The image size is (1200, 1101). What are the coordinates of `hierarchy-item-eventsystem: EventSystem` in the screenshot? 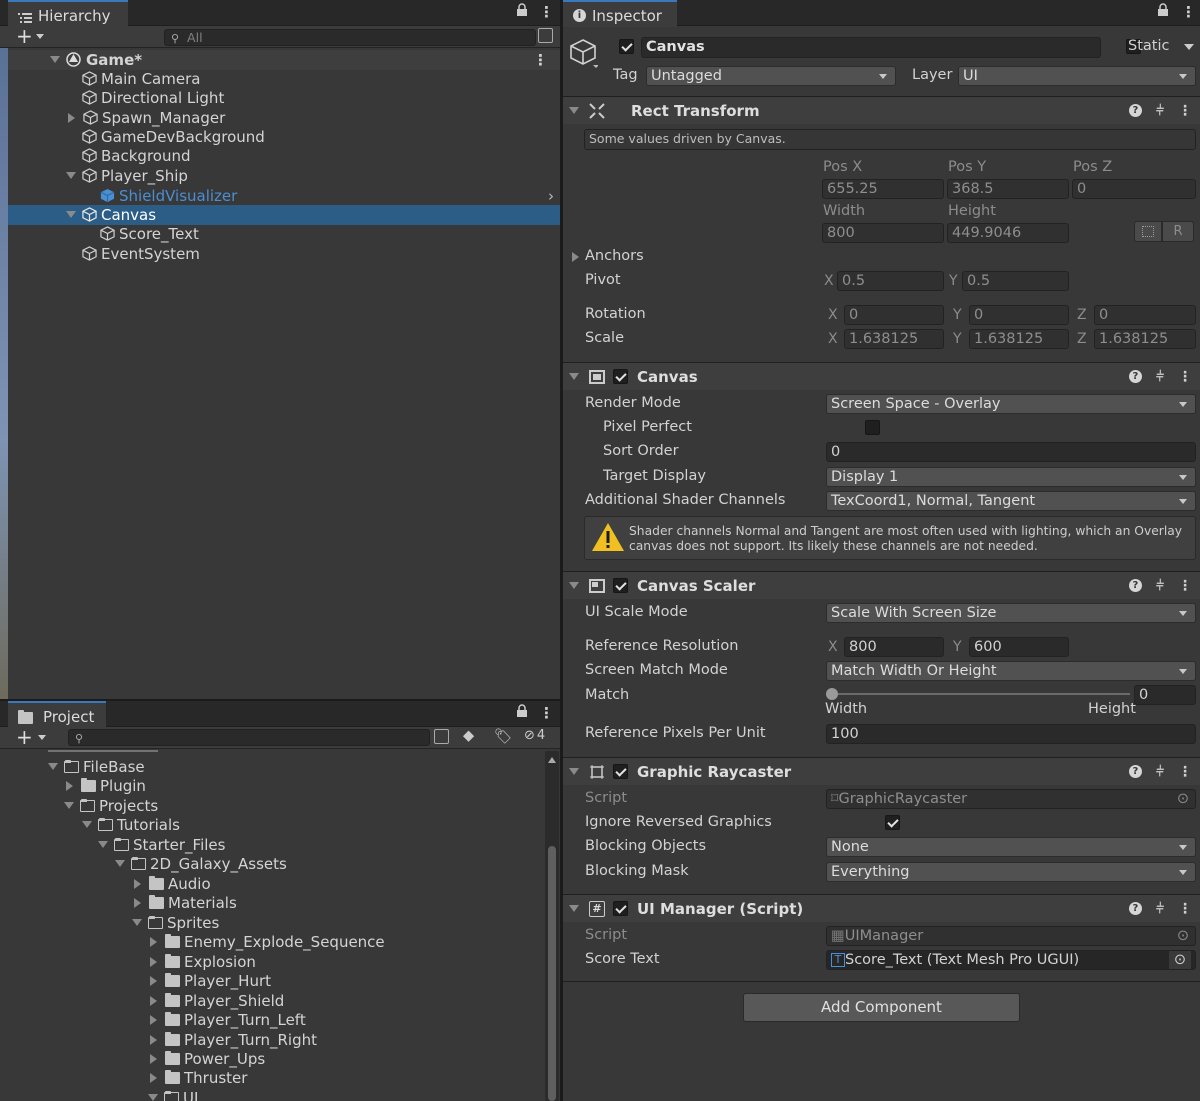 It's located at (280, 254).